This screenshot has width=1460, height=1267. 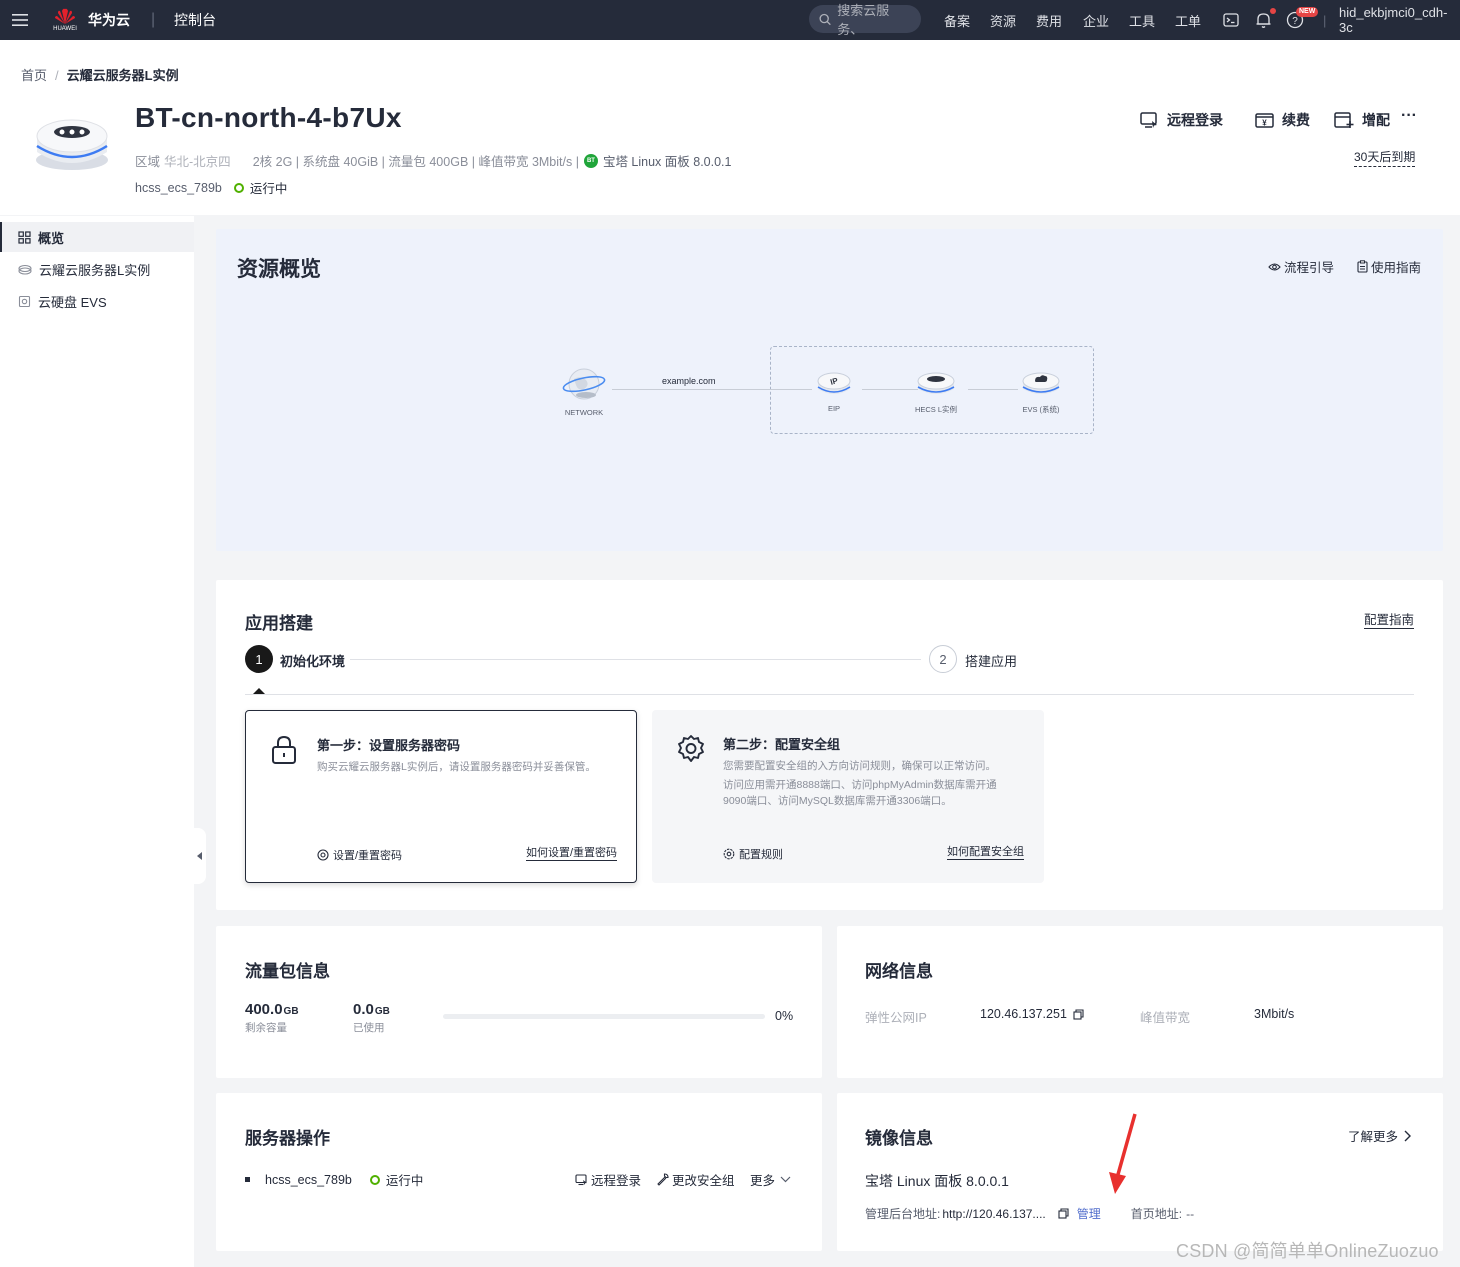 I want to click on notification-dot, so click(x=1273, y=11).